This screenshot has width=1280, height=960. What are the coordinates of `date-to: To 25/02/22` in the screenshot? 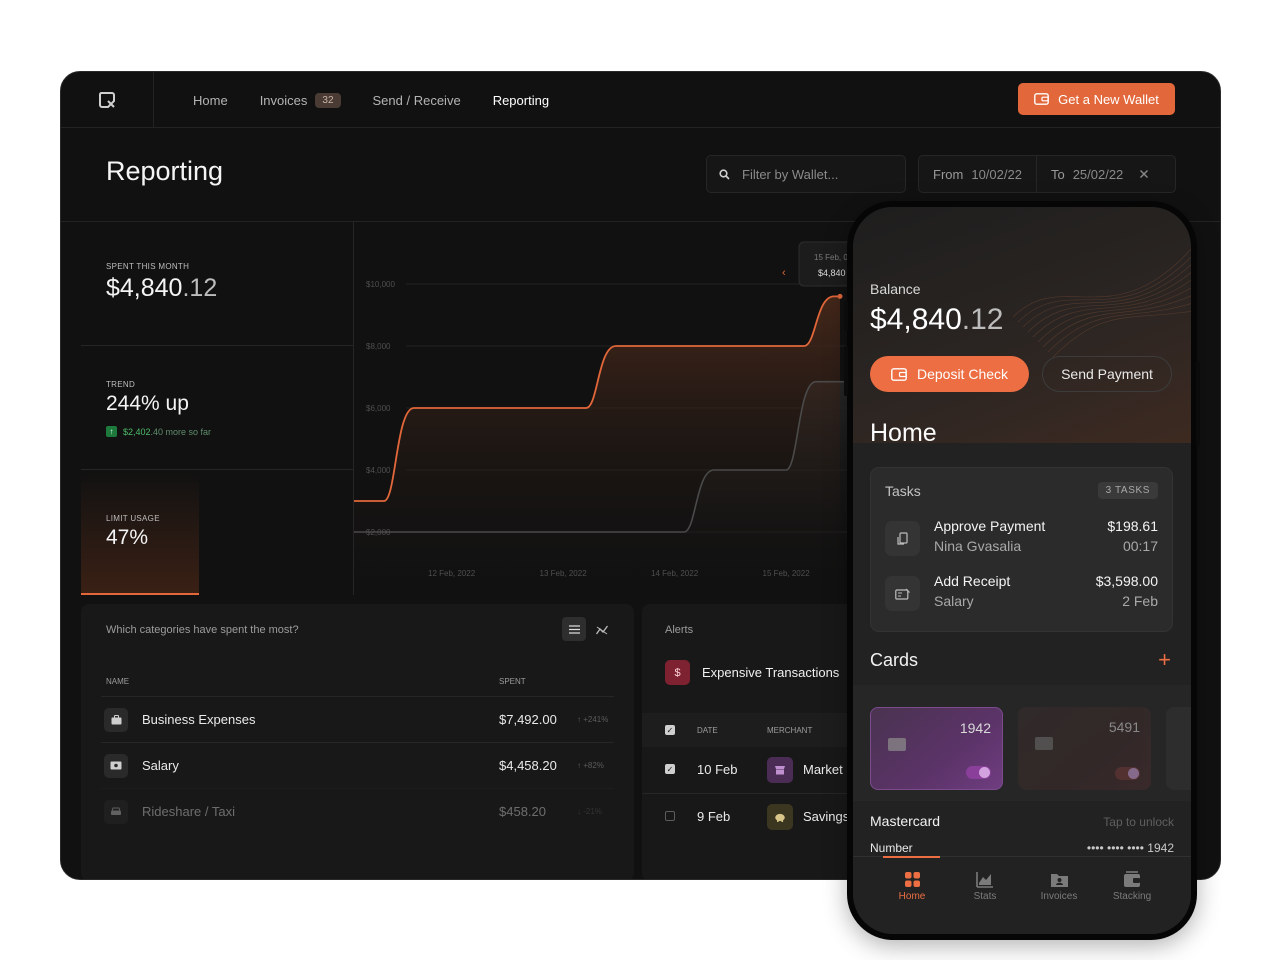 It's located at (1099, 174).